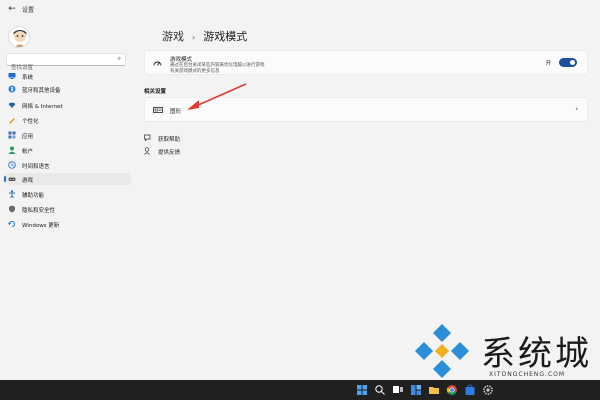  I want to click on related-settings-heading: 相关设置, so click(155, 92).